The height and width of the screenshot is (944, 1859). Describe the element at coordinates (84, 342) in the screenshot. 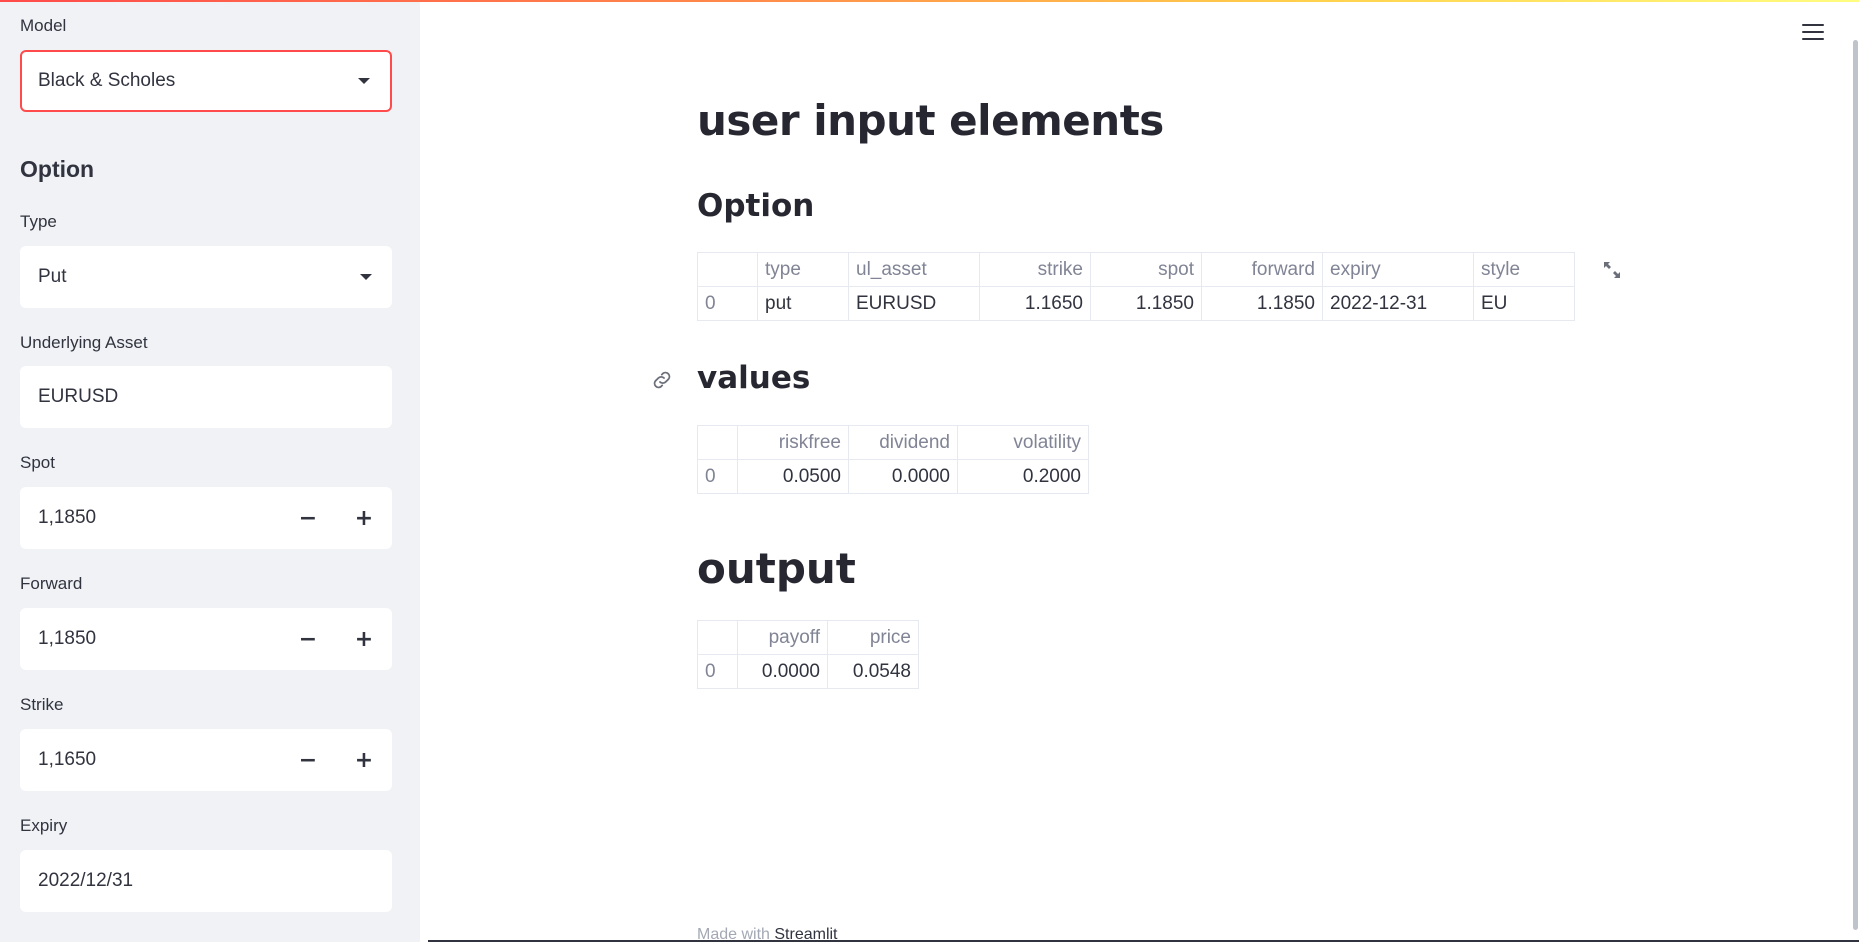

I see `underlying-asset-label: Underlying Asset` at that location.